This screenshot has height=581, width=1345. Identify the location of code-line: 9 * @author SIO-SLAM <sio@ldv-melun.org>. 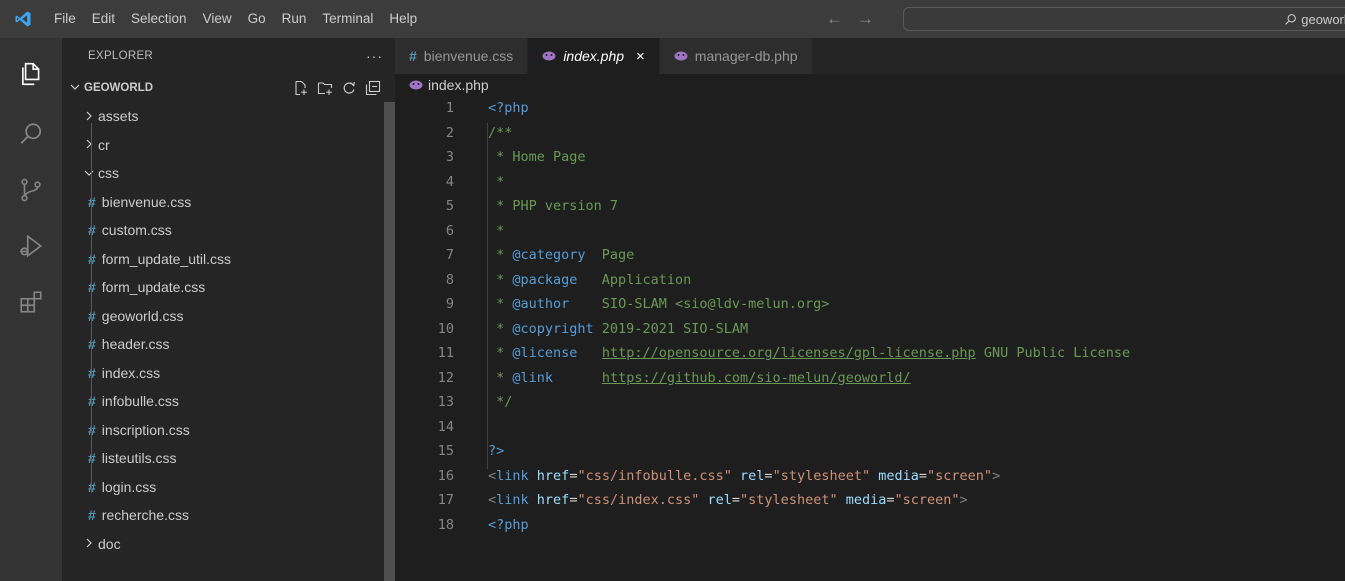
(870, 304).